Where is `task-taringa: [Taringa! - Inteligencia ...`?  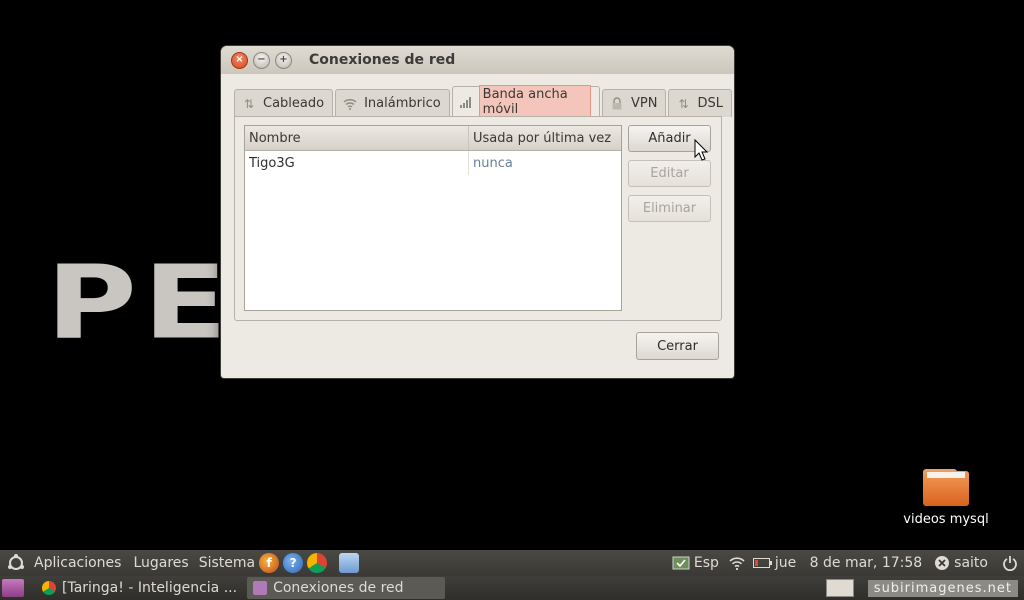 task-taringa: [Taringa! - Inteligencia ... is located at coordinates (139, 588).